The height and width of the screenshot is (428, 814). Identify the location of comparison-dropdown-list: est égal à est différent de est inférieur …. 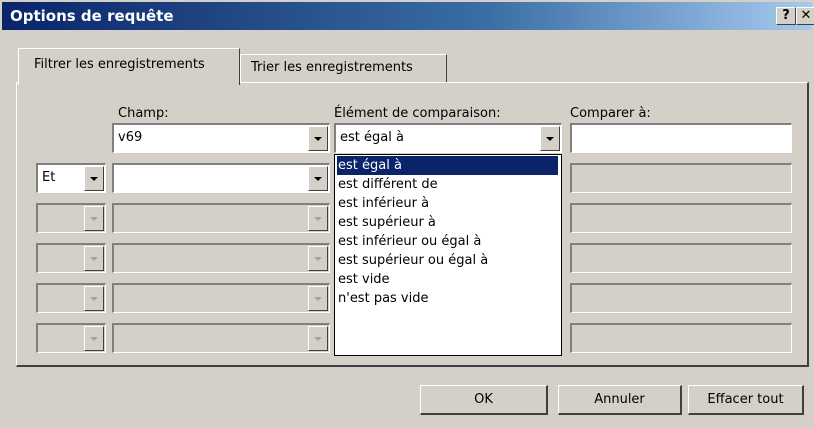
(448, 255).